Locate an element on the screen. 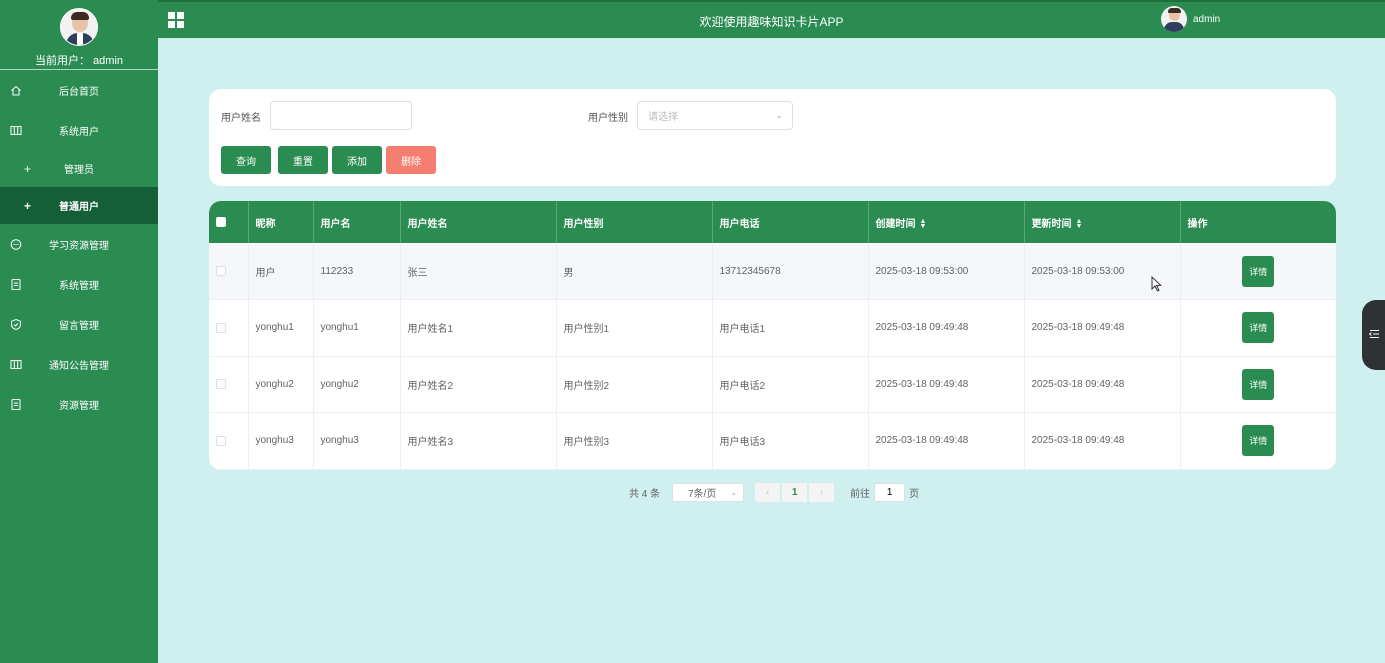  sidebar-item-system-management: 系统管理 is located at coordinates (79, 284).